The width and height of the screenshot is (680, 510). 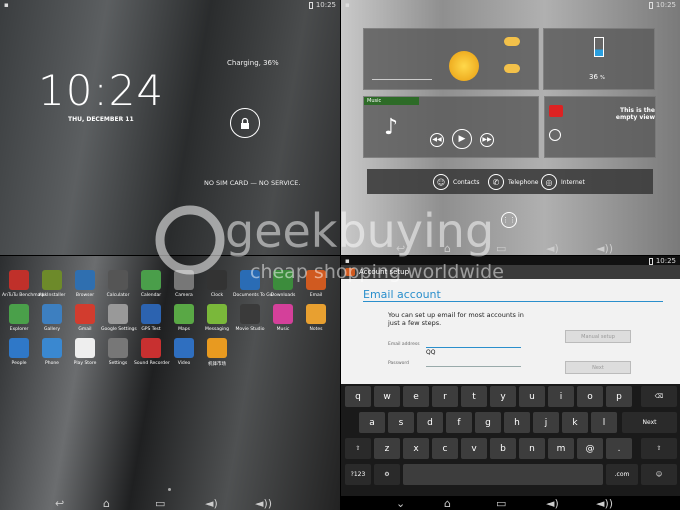 I want to click on app-icon-23: Play Store, so click(x=85, y=352).